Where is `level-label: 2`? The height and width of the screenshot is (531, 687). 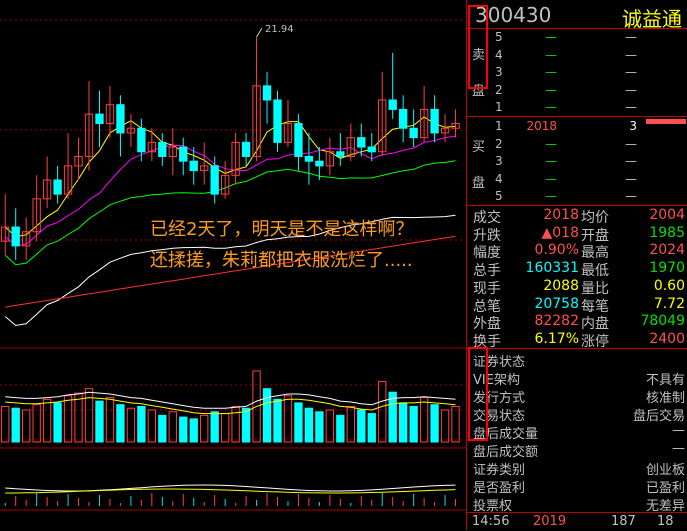 level-label: 2 is located at coordinates (499, 89).